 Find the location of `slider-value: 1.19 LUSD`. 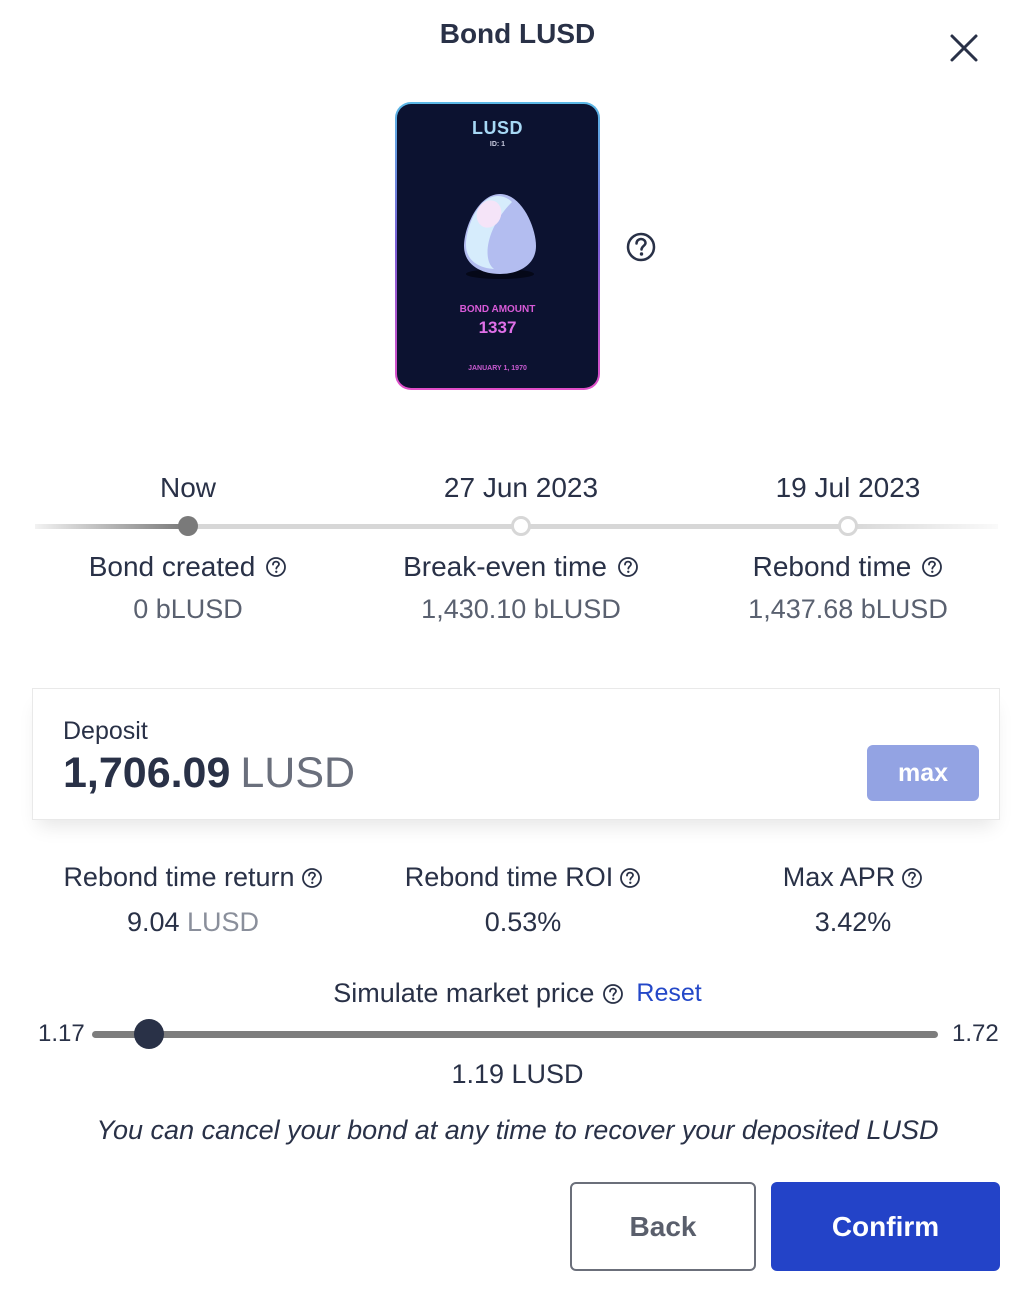

slider-value: 1.19 LUSD is located at coordinates (517, 1074).